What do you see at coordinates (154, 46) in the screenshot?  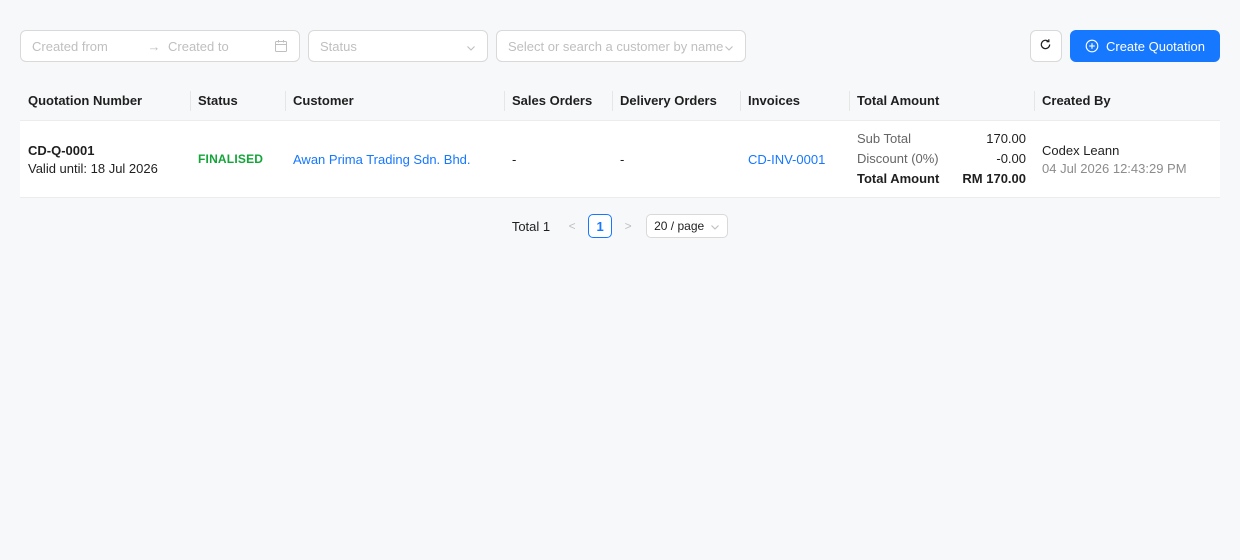 I see `range-arrow-icon: →` at bounding box center [154, 46].